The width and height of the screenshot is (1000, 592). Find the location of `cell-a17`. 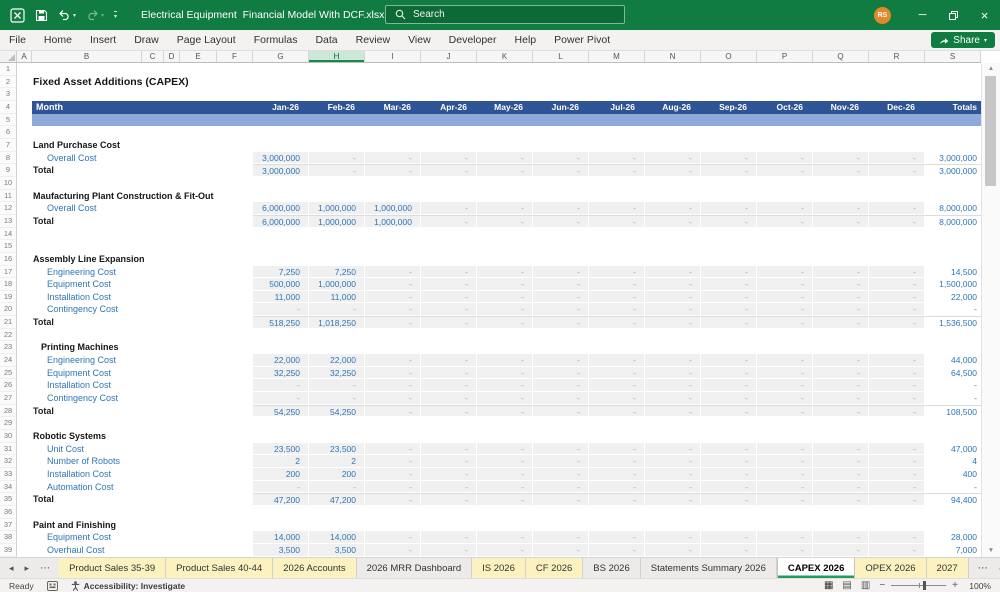

cell-a17 is located at coordinates (24, 272).